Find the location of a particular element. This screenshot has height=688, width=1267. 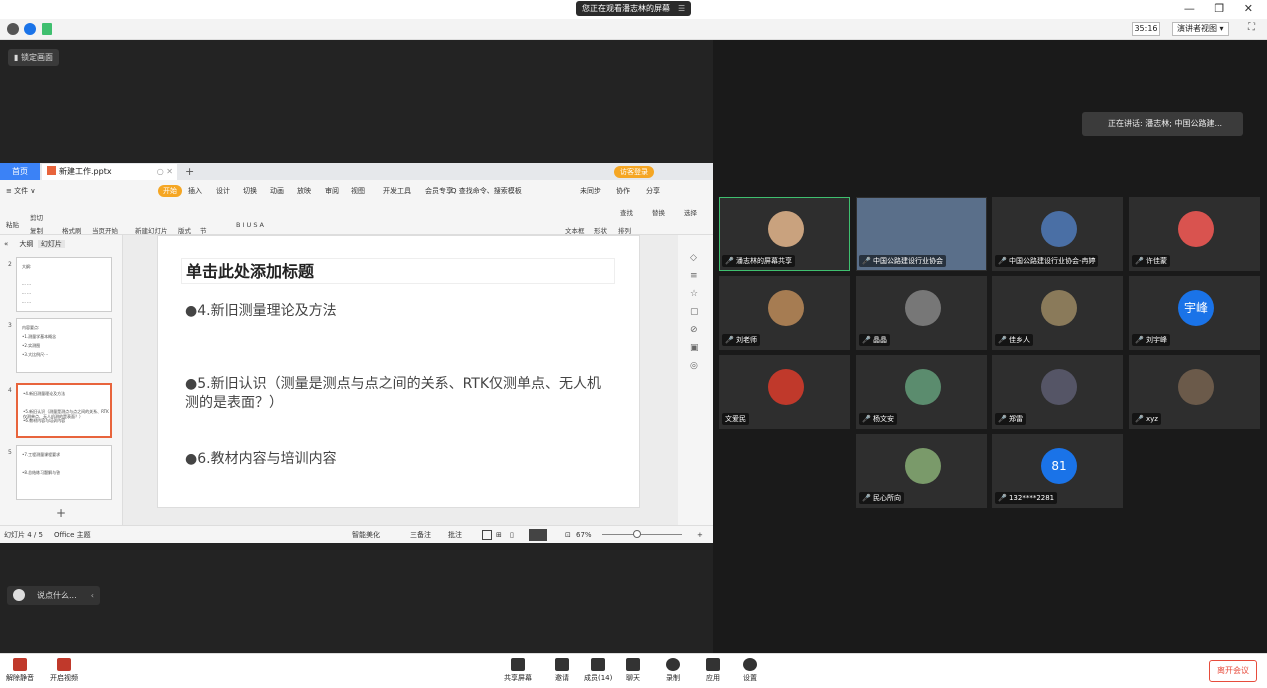

menu-item: 会员专享 is located at coordinates (439, 191).